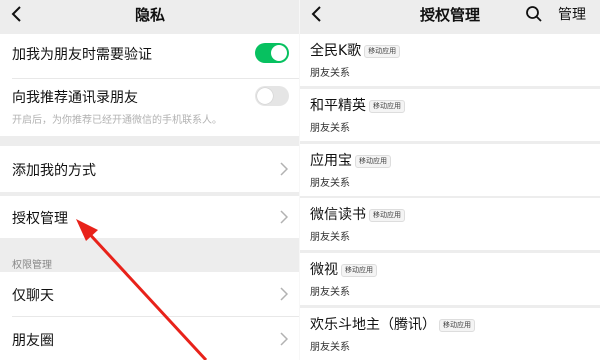  What do you see at coordinates (156, 78) in the screenshot?
I see `divider` at bounding box center [156, 78].